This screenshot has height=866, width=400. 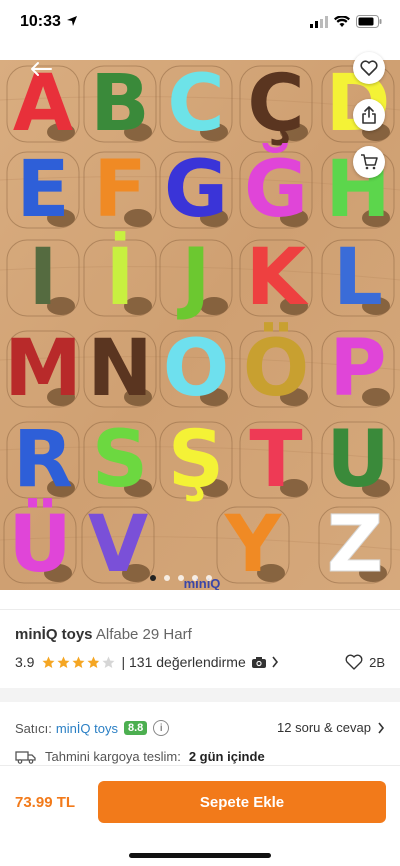 What do you see at coordinates (42, 278) in the screenshot?
I see `puzzle-letter: I` at bounding box center [42, 278].